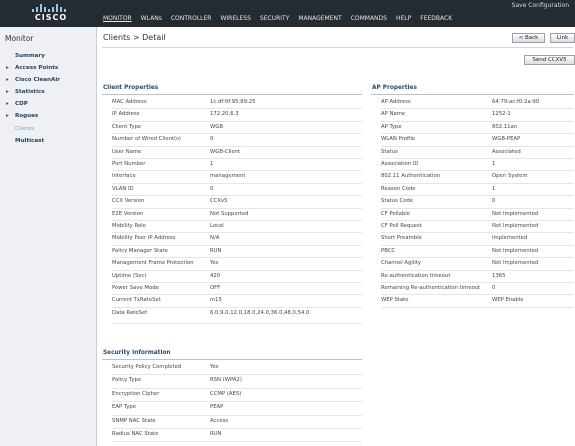 The image size is (575, 446). I want to click on menu-commands: COMMANDS, so click(369, 20).